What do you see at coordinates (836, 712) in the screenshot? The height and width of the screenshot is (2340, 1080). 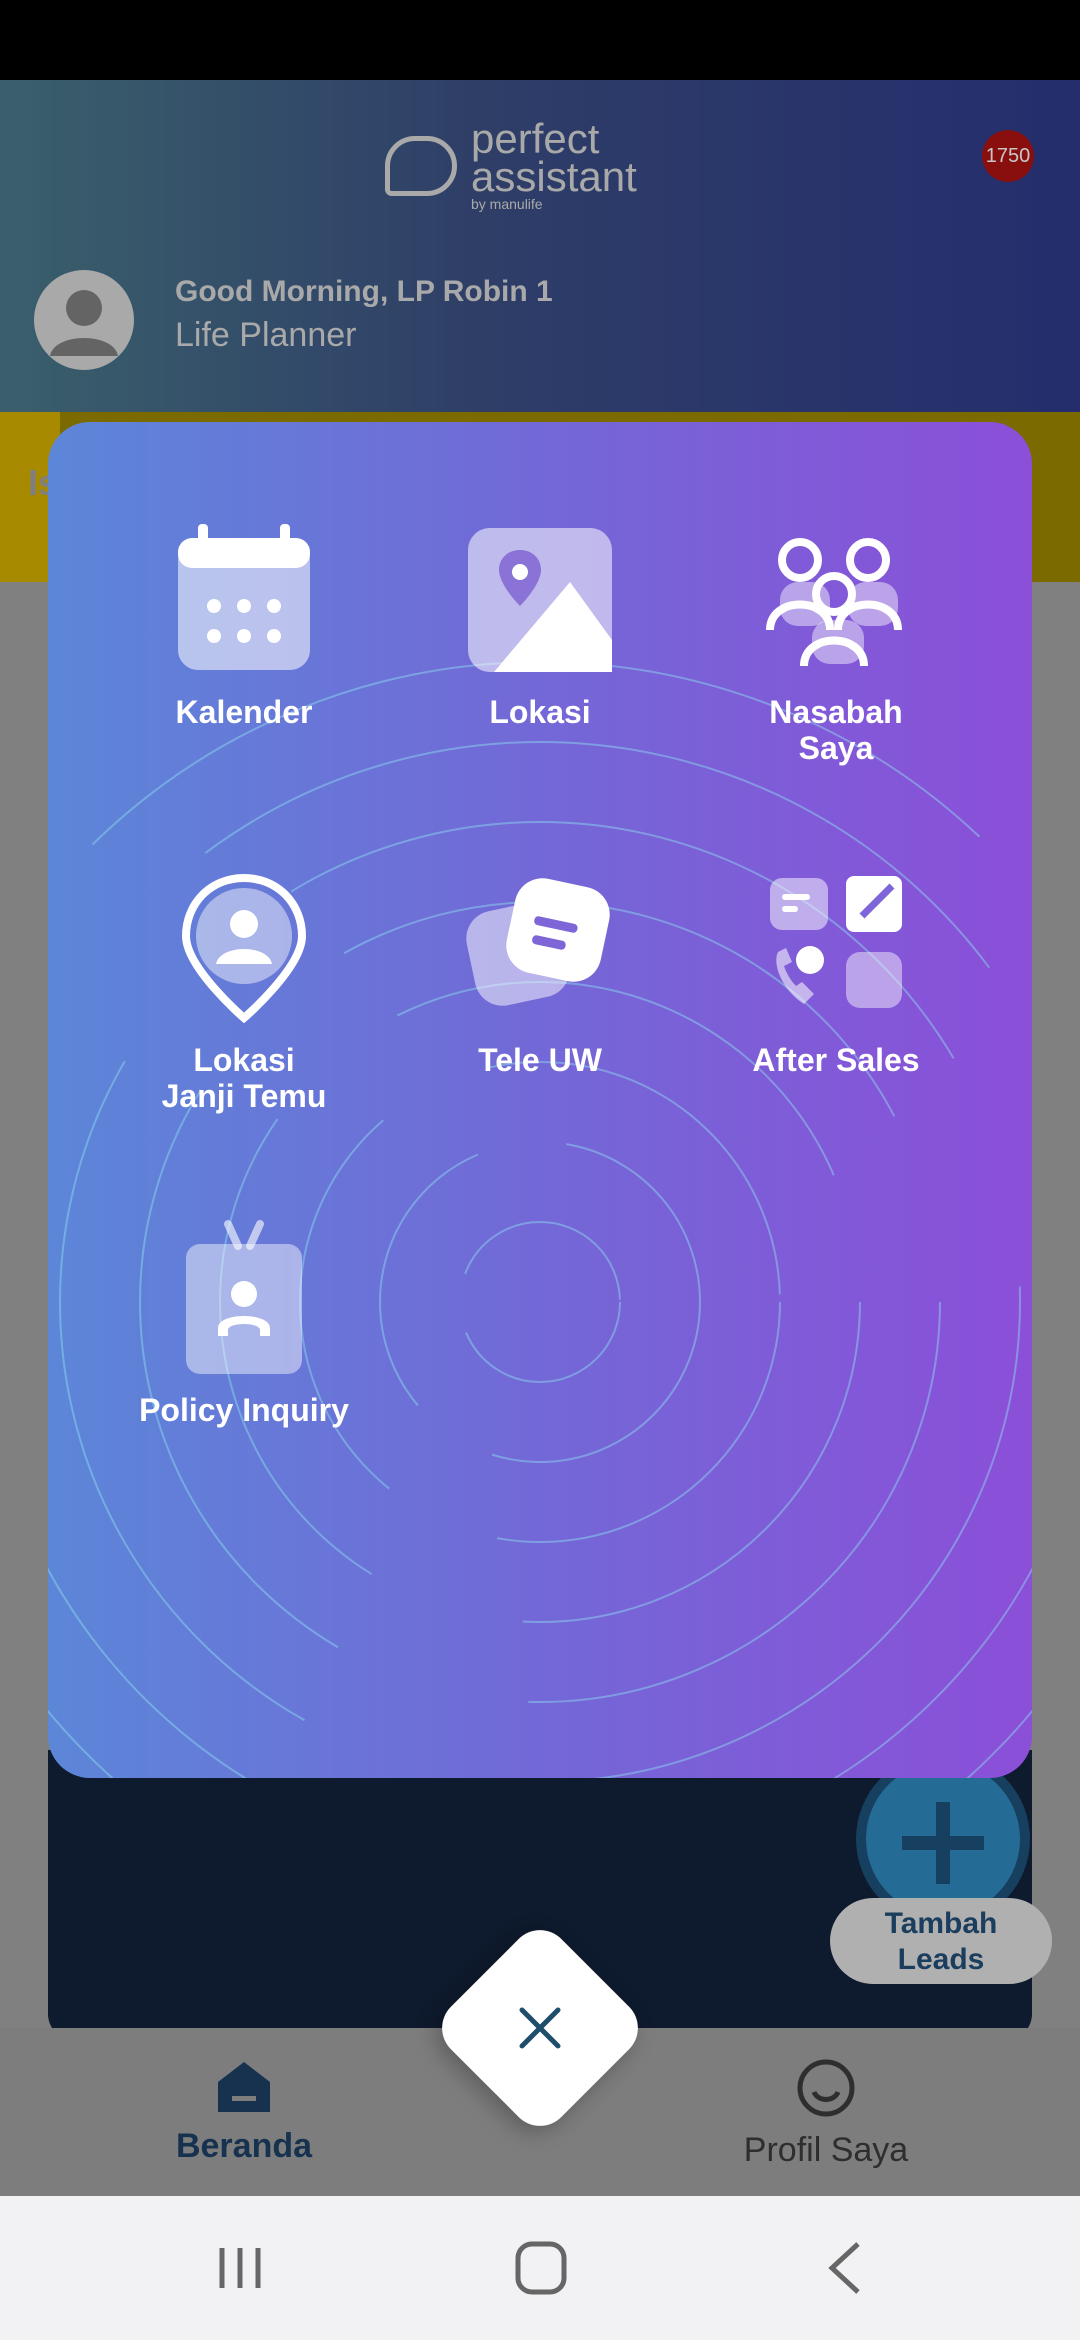 I see `menu-label-nasabah-line1: Nasabah` at bounding box center [836, 712].